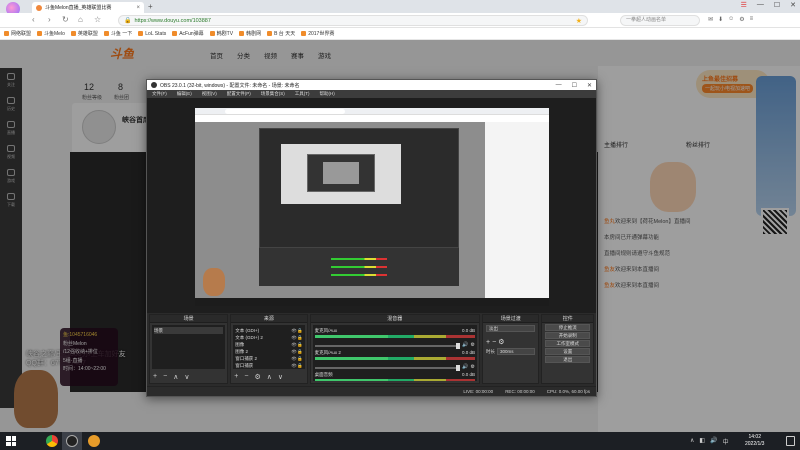 The width and height of the screenshot is (800, 450). I want to click on chrome-app-icon, so click(52, 441).